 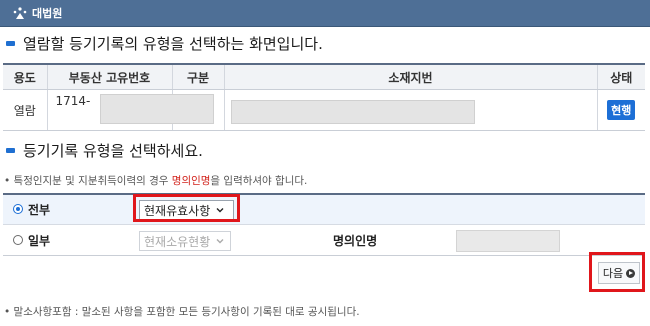 What do you see at coordinates (156, 109) in the screenshot?
I see `redacted-number` at bounding box center [156, 109].